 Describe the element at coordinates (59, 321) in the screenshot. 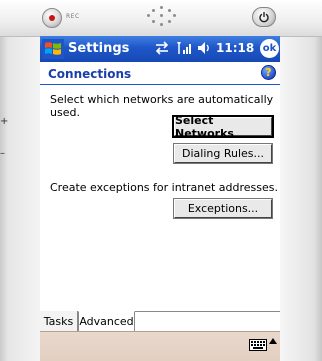

I see `tab-tasks: Tasks` at that location.